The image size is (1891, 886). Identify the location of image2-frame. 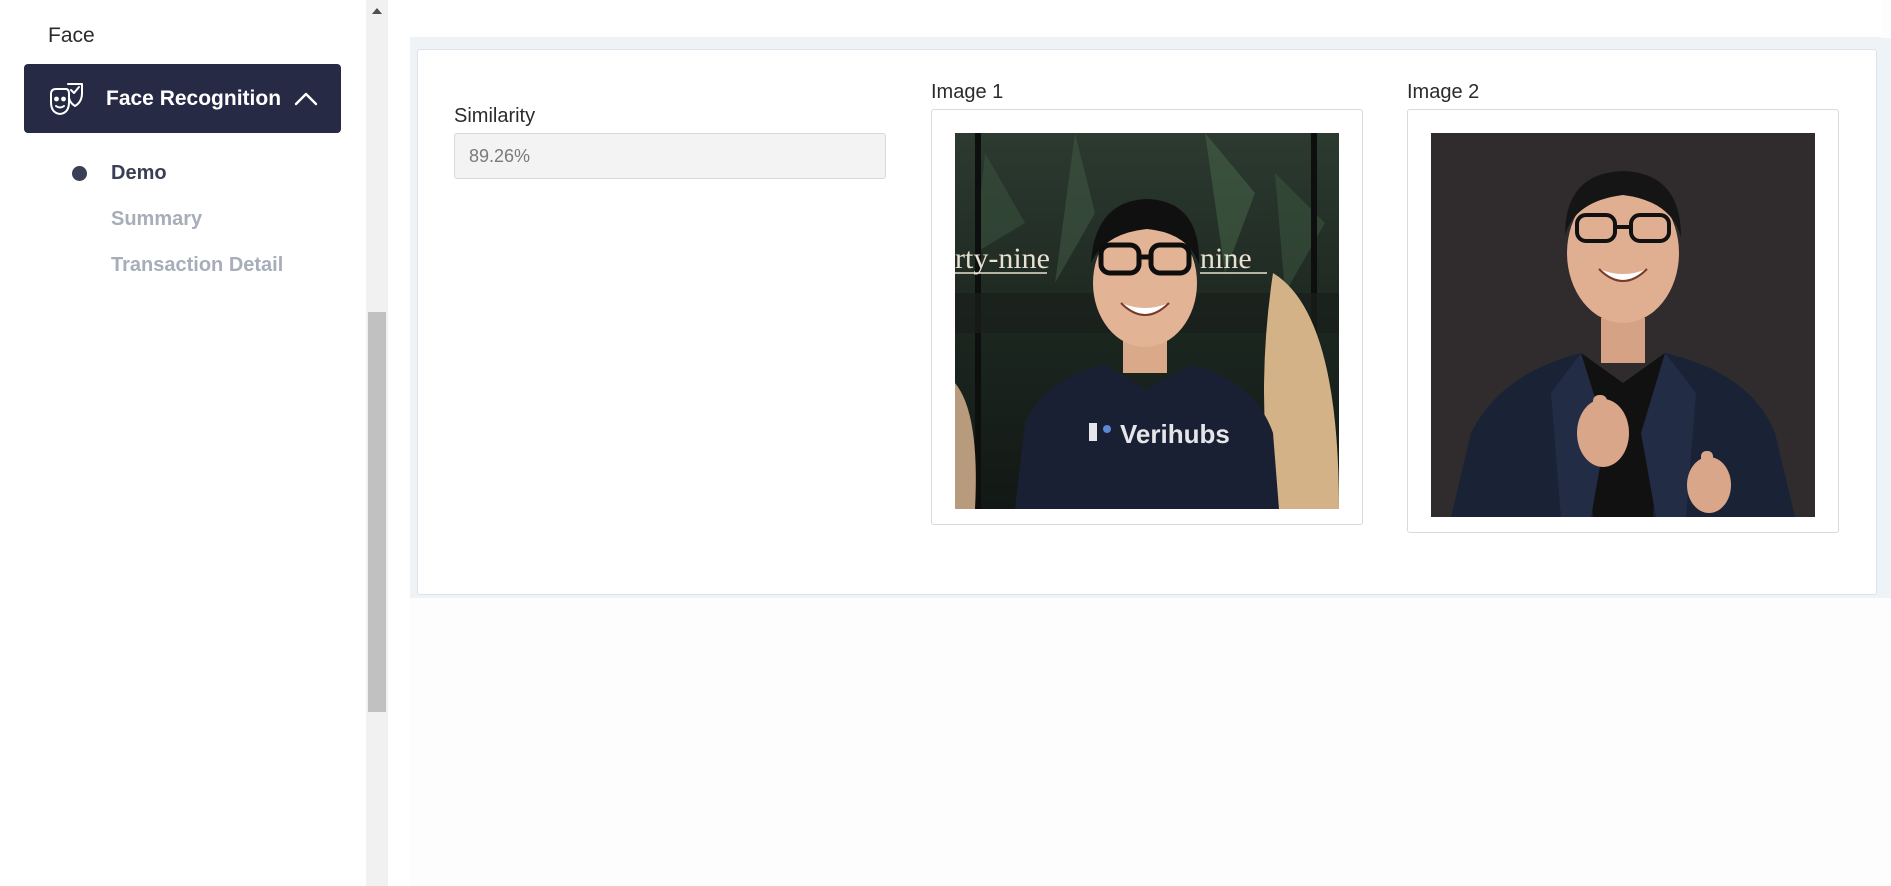
(1623, 321).